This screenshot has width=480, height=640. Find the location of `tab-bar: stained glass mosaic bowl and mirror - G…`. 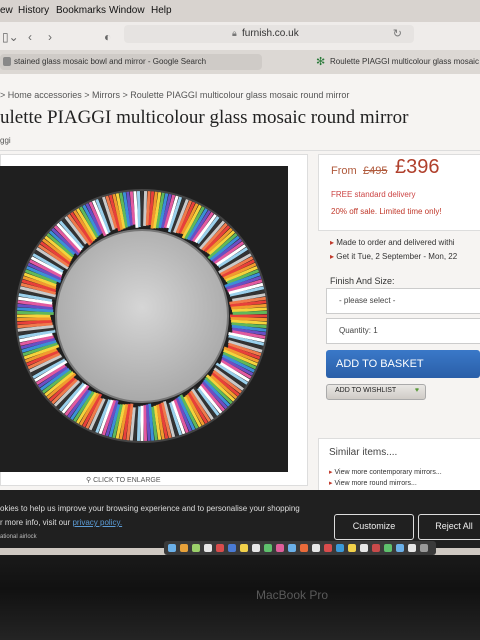

tab-bar: stained glass mosaic bowl and mirror - G… is located at coordinates (240, 62).